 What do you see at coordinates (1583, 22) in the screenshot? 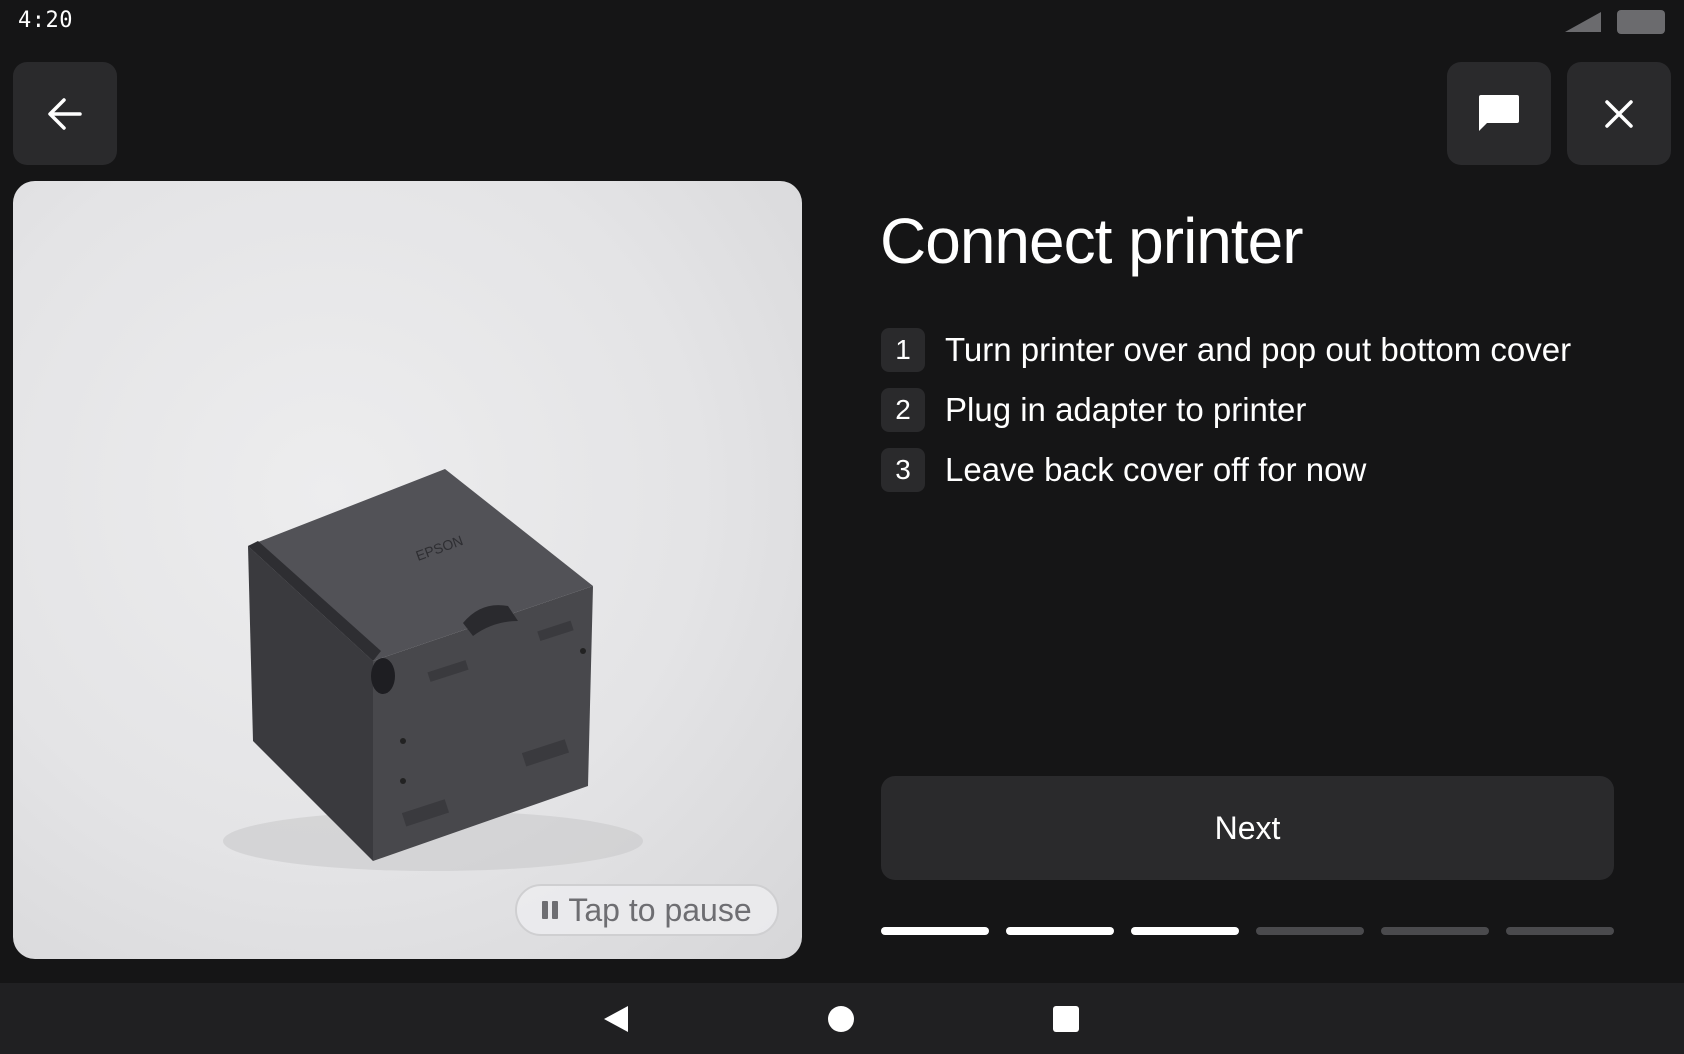
I see `cellular-signal-icon` at bounding box center [1583, 22].